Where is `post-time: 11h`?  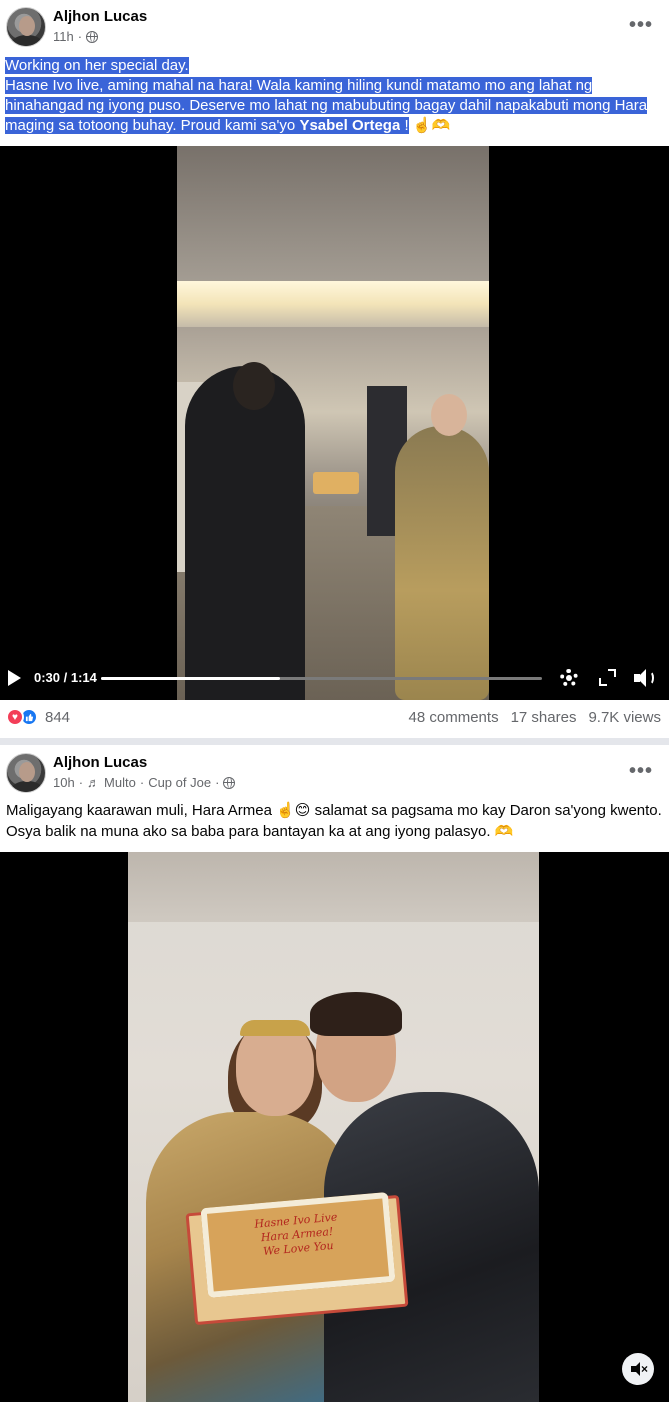 post-time: 11h is located at coordinates (63, 36).